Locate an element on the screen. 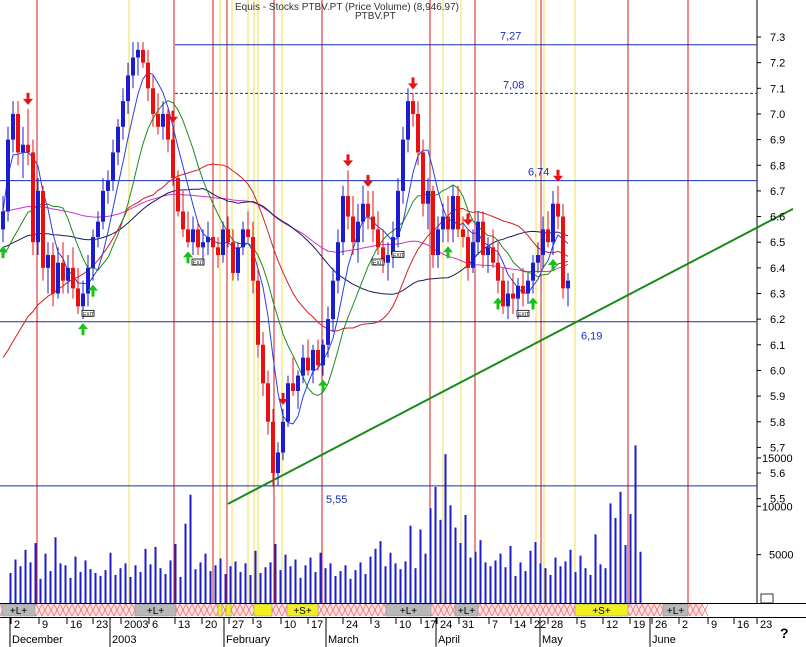 This screenshot has height=647, width=806. day-label: 26 is located at coordinates (661, 625).